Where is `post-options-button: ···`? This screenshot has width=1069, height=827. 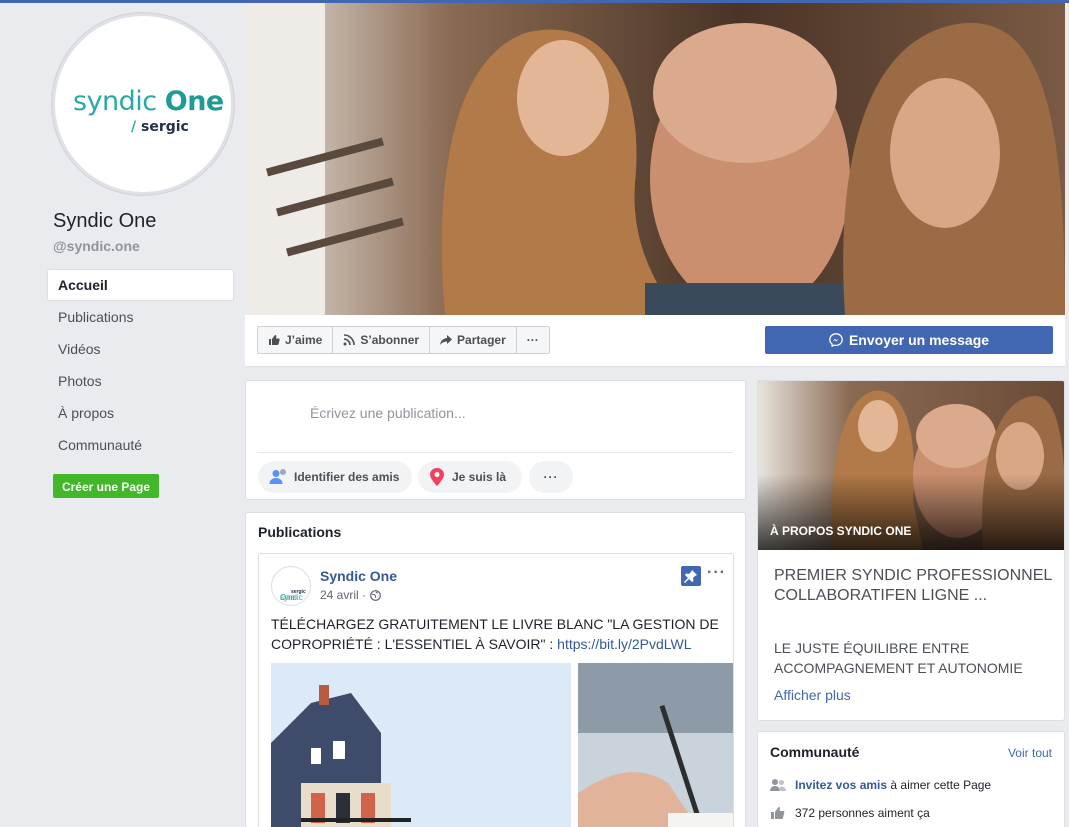 post-options-button: ··· is located at coordinates (716, 573).